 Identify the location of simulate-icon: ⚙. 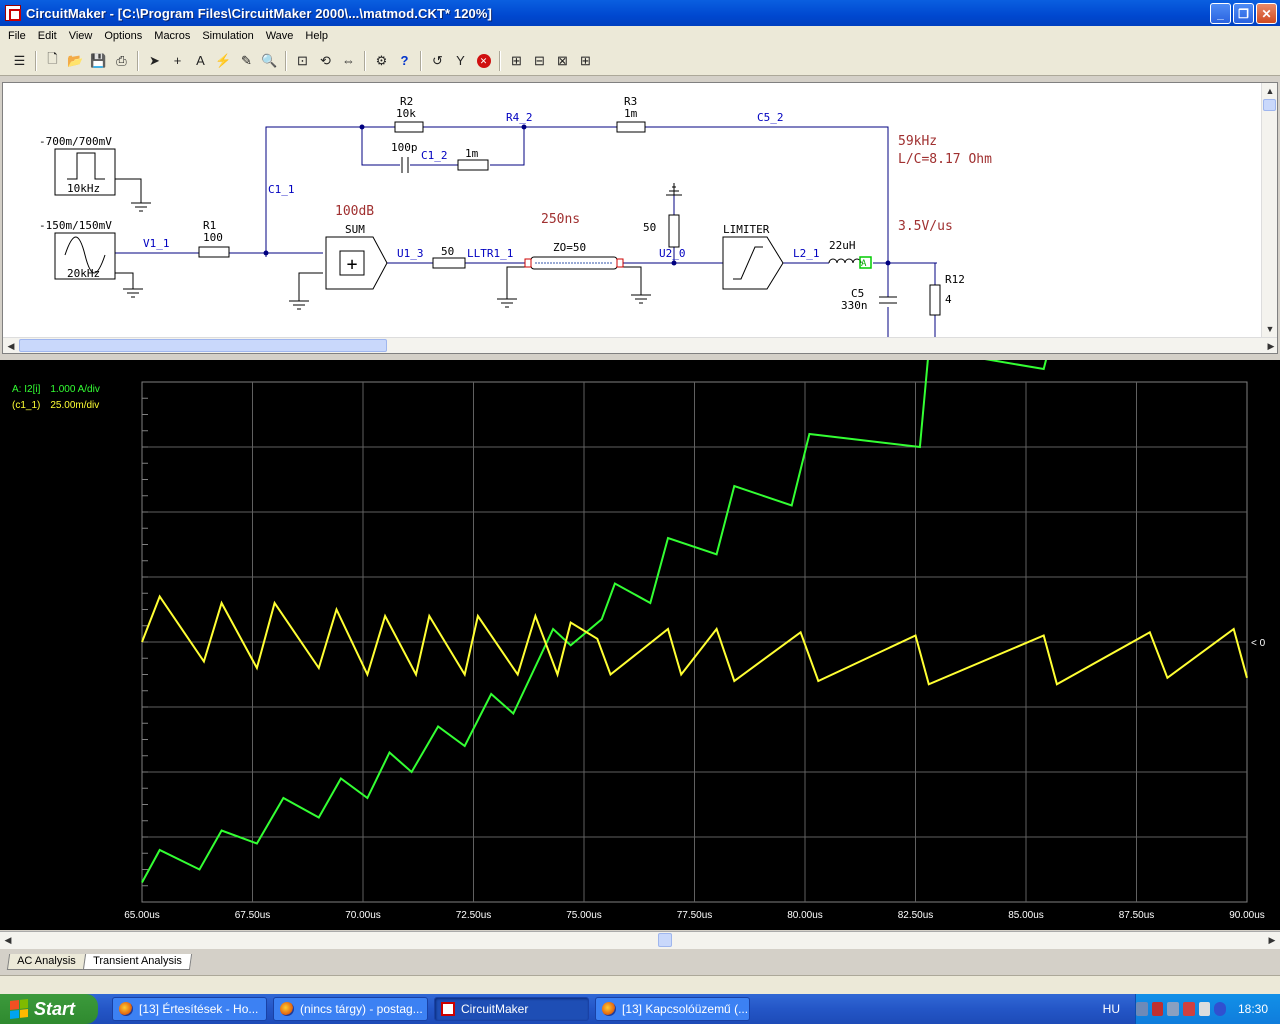
(381, 61).